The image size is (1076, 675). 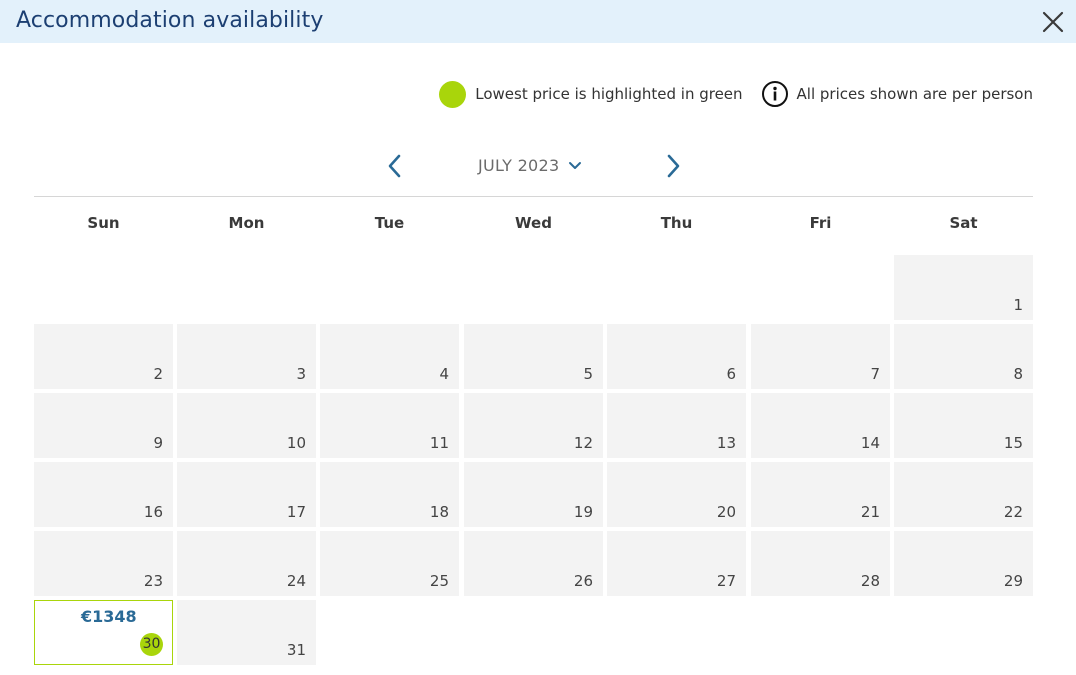 I want to click on calendar-day: 1, so click(x=963, y=287).